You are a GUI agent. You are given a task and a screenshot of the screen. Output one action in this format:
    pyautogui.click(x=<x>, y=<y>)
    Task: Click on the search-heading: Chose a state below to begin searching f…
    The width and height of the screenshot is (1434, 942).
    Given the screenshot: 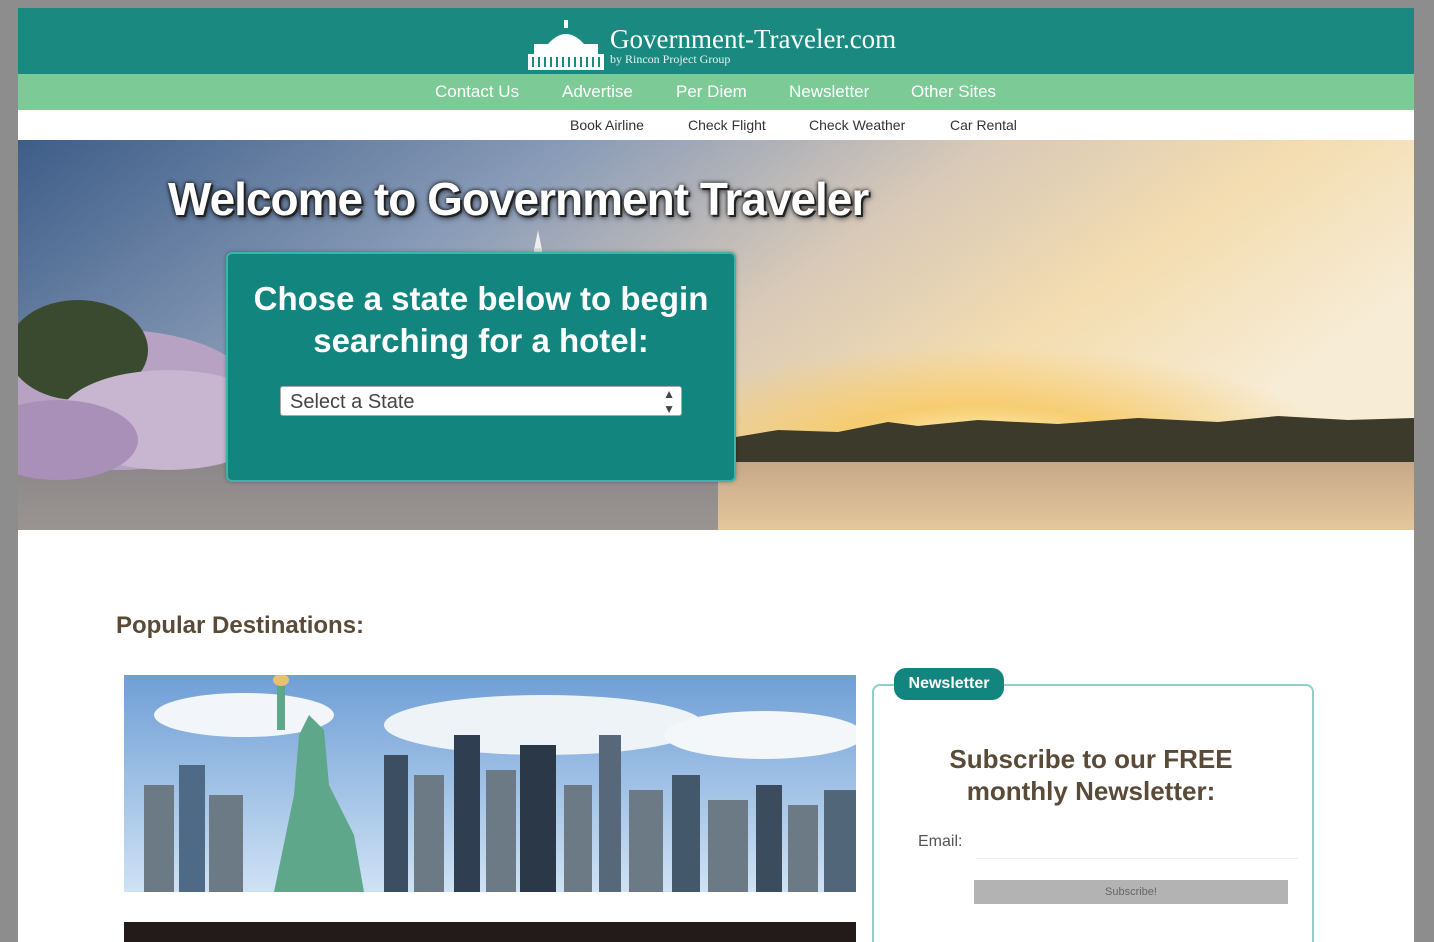 What is the action you would take?
    pyautogui.click(x=481, y=320)
    